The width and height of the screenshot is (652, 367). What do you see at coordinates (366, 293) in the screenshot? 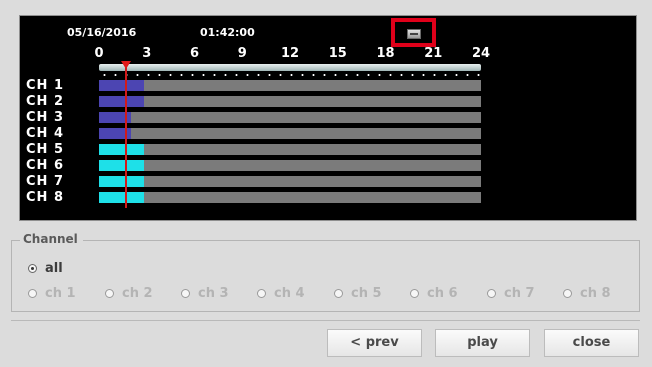
I see `radio-label: ch 5` at bounding box center [366, 293].